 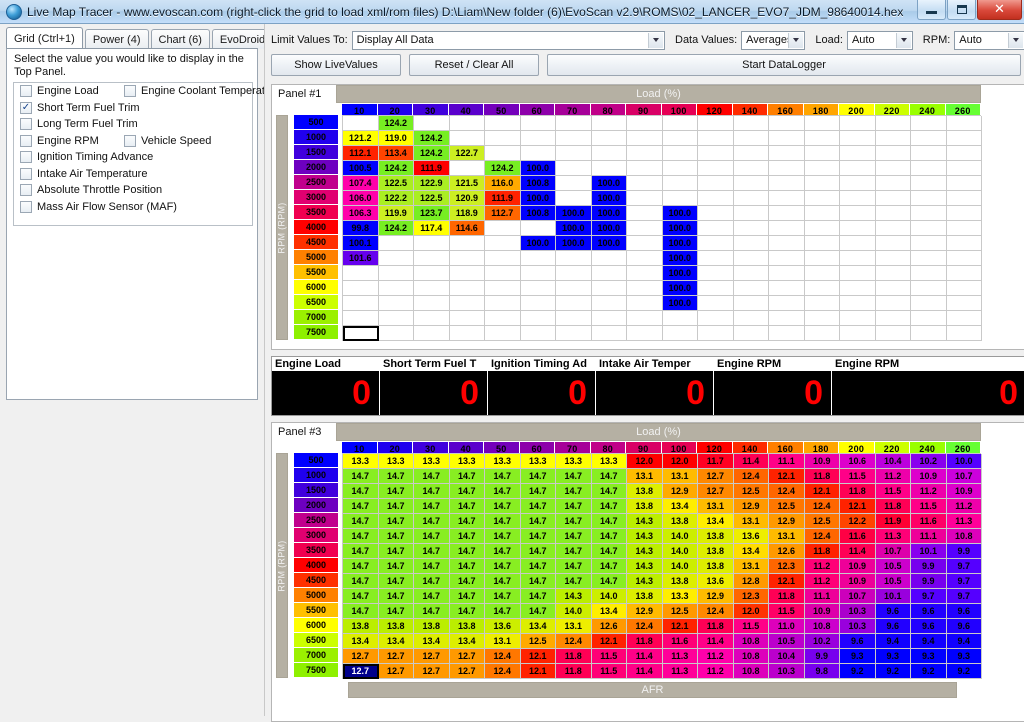 I want to click on heatmap-cell: 12.2, so click(x=858, y=521).